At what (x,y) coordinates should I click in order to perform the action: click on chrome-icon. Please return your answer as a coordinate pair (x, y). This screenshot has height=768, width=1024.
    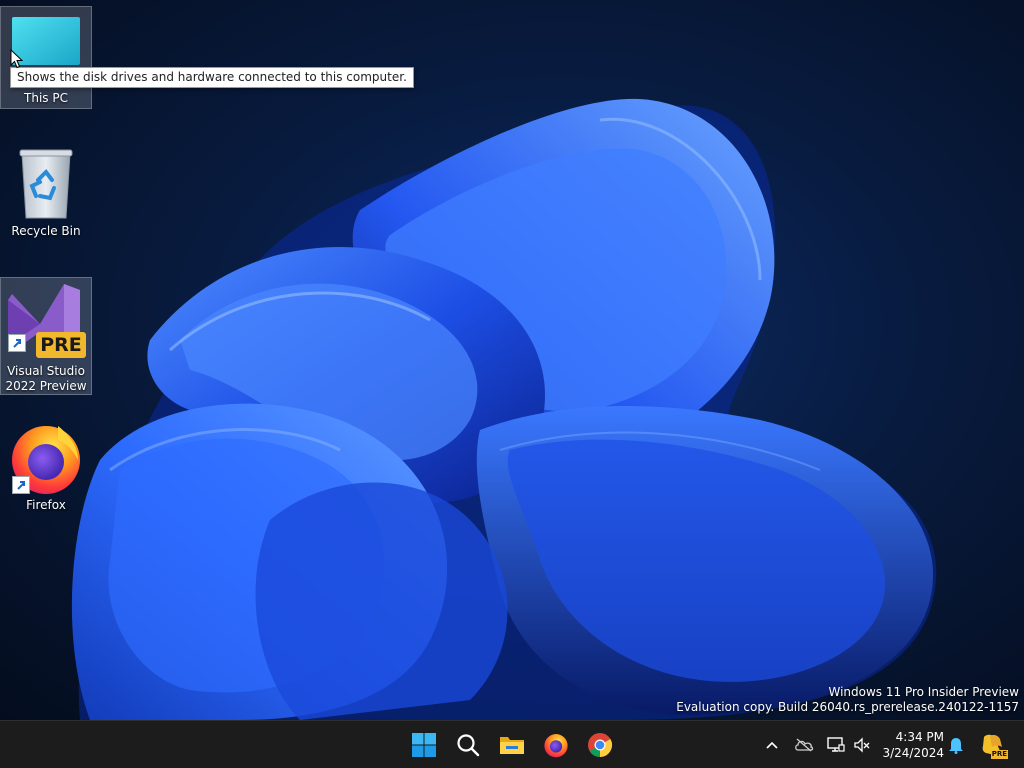
    Looking at the image, I should click on (600, 745).